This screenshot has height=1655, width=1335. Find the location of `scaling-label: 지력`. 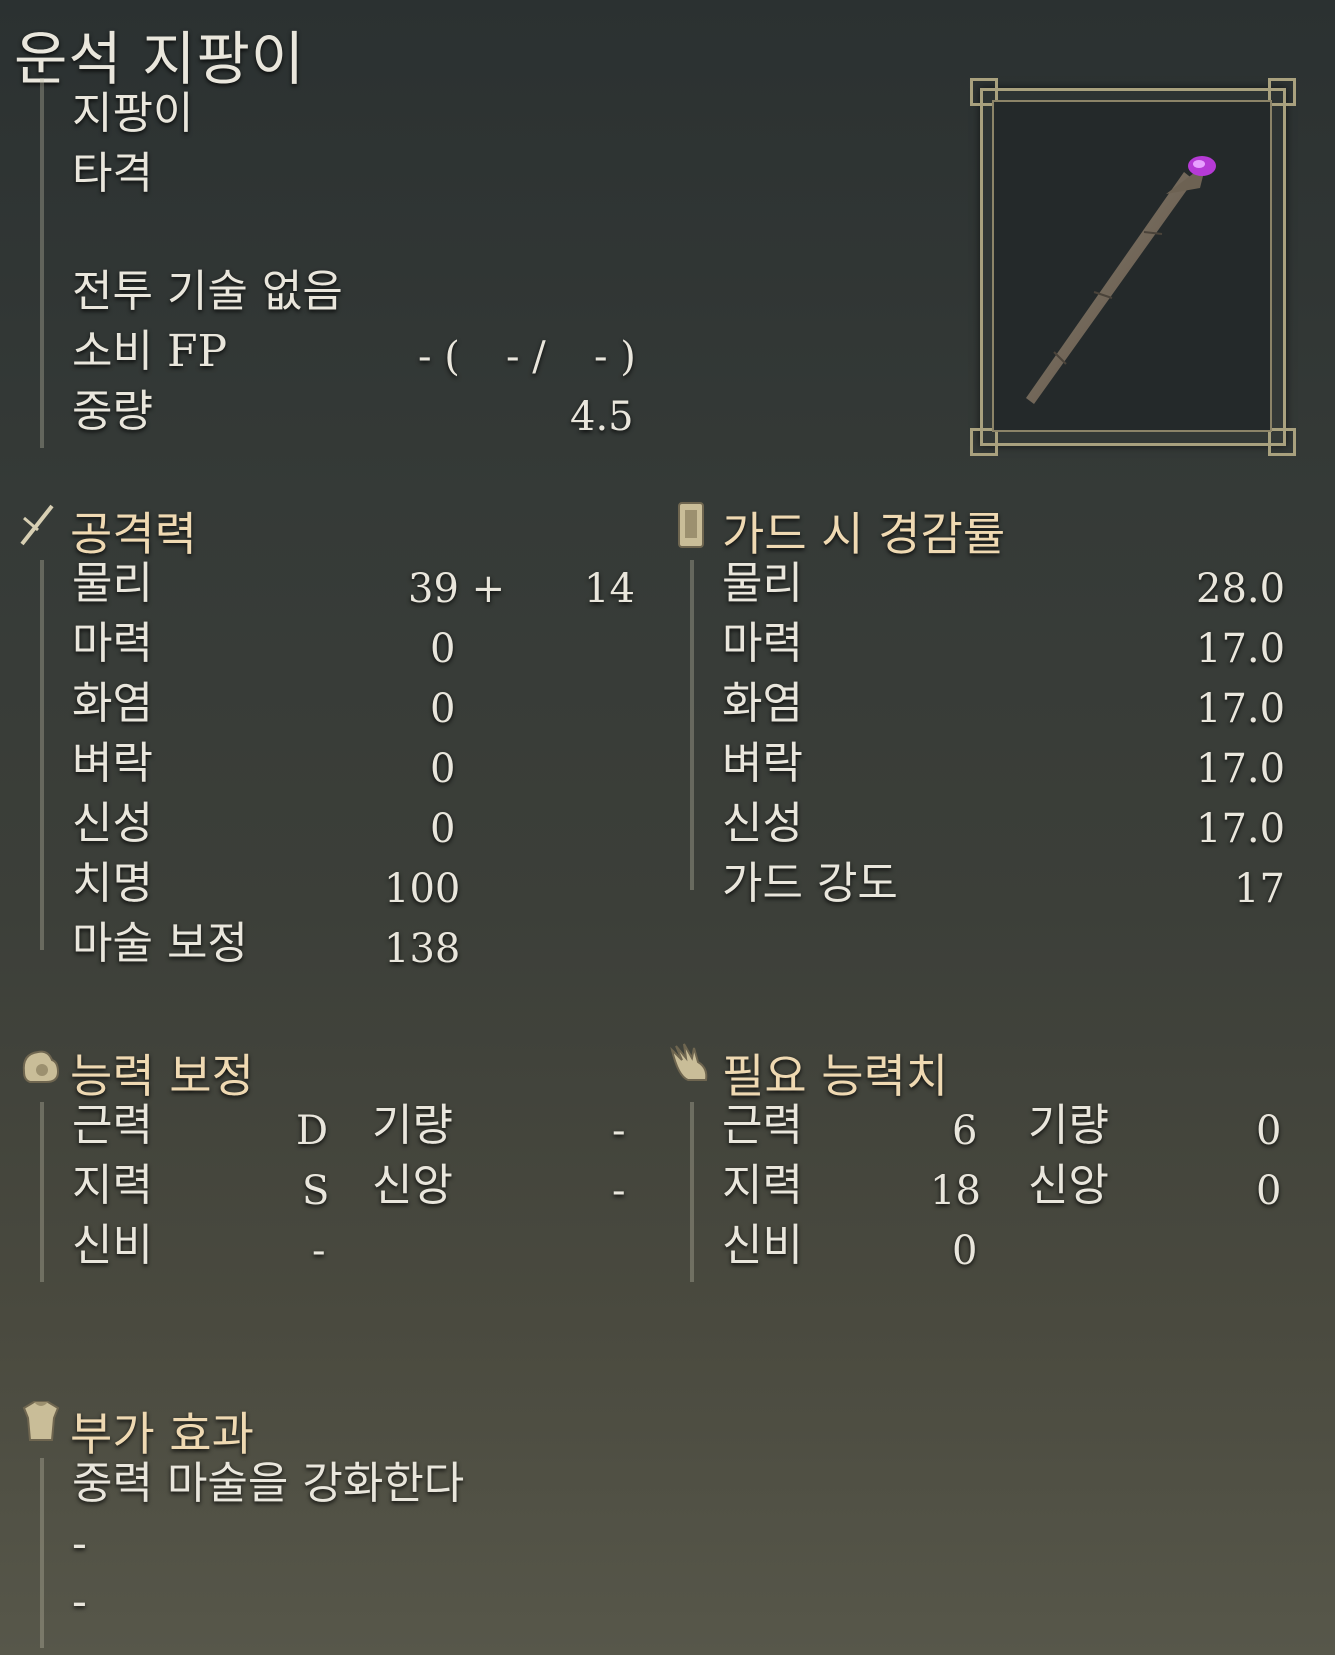

scaling-label: 지력 is located at coordinates (112, 1185).